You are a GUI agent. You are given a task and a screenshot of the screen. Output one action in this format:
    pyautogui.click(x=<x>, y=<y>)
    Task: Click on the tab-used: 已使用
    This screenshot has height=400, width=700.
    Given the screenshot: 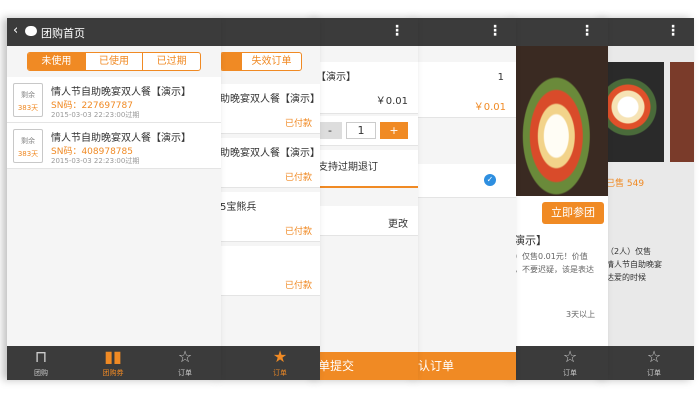 What is the action you would take?
    pyautogui.click(x=113, y=61)
    